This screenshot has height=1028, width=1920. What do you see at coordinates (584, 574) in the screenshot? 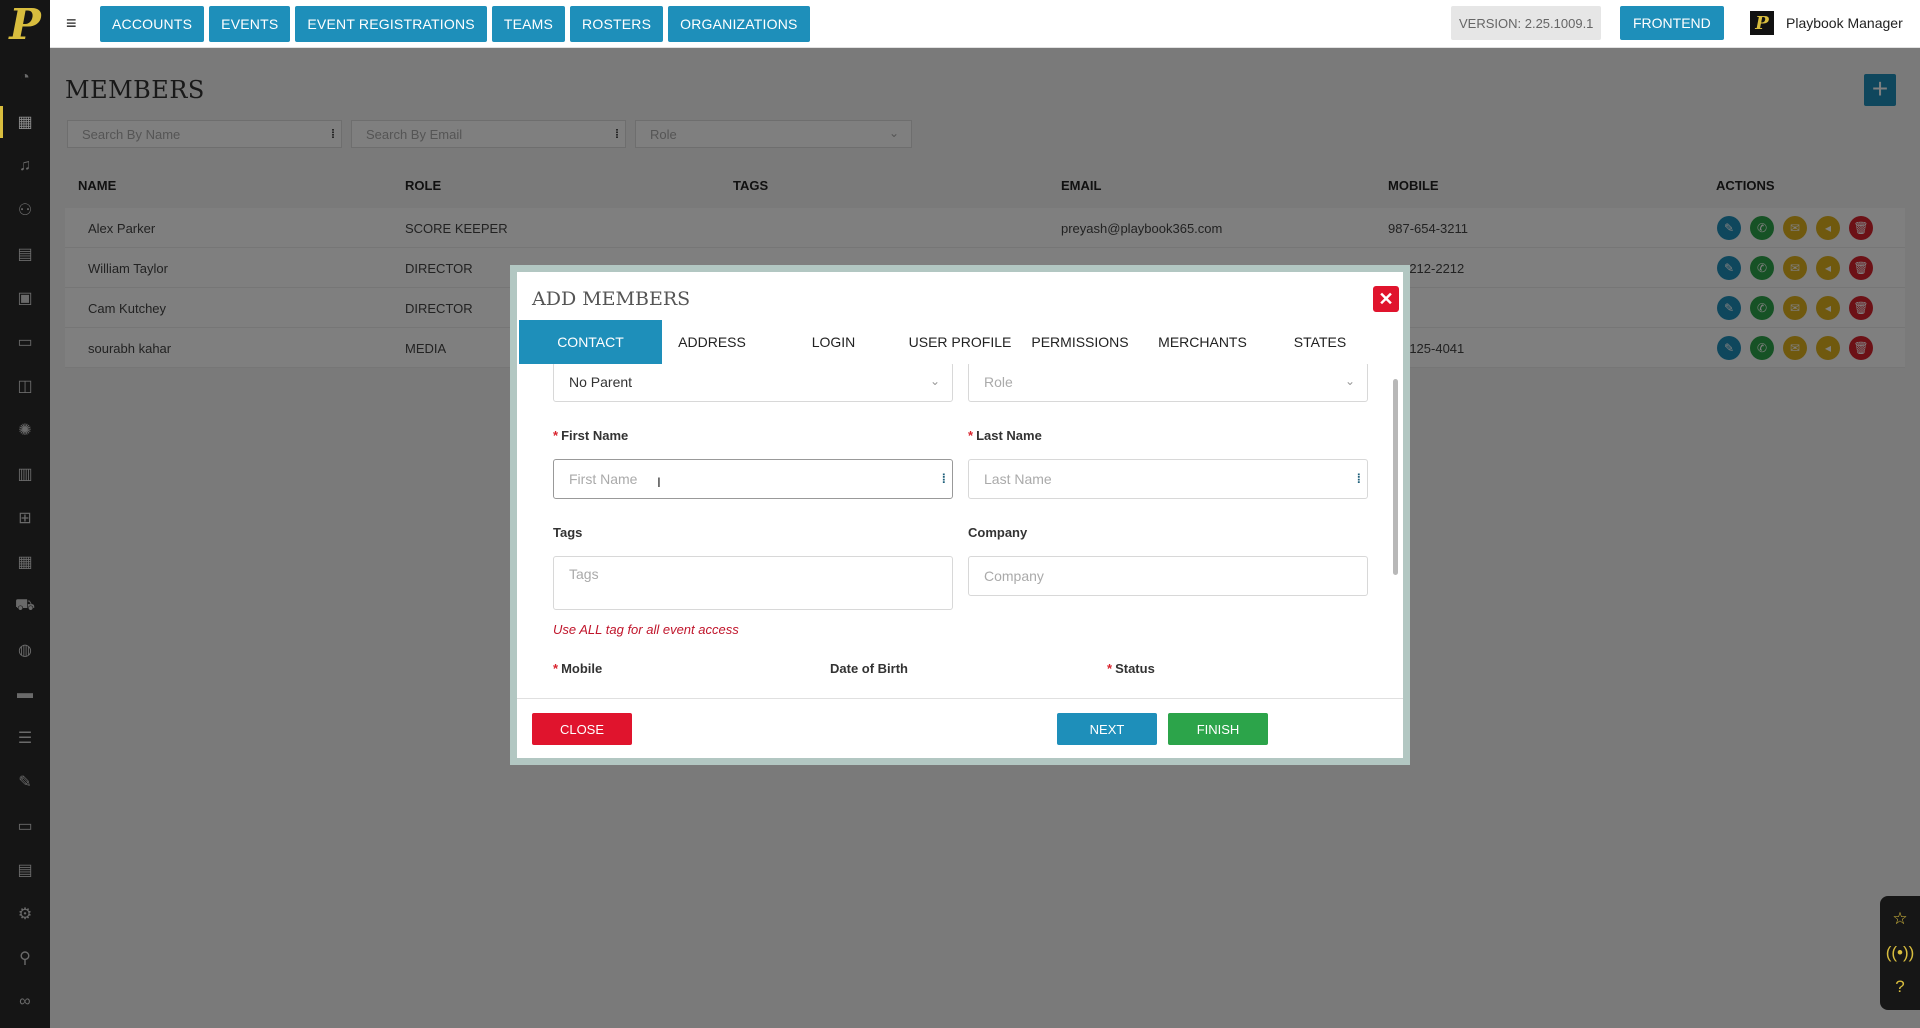
I see `tags-placeholder: Tags` at bounding box center [584, 574].